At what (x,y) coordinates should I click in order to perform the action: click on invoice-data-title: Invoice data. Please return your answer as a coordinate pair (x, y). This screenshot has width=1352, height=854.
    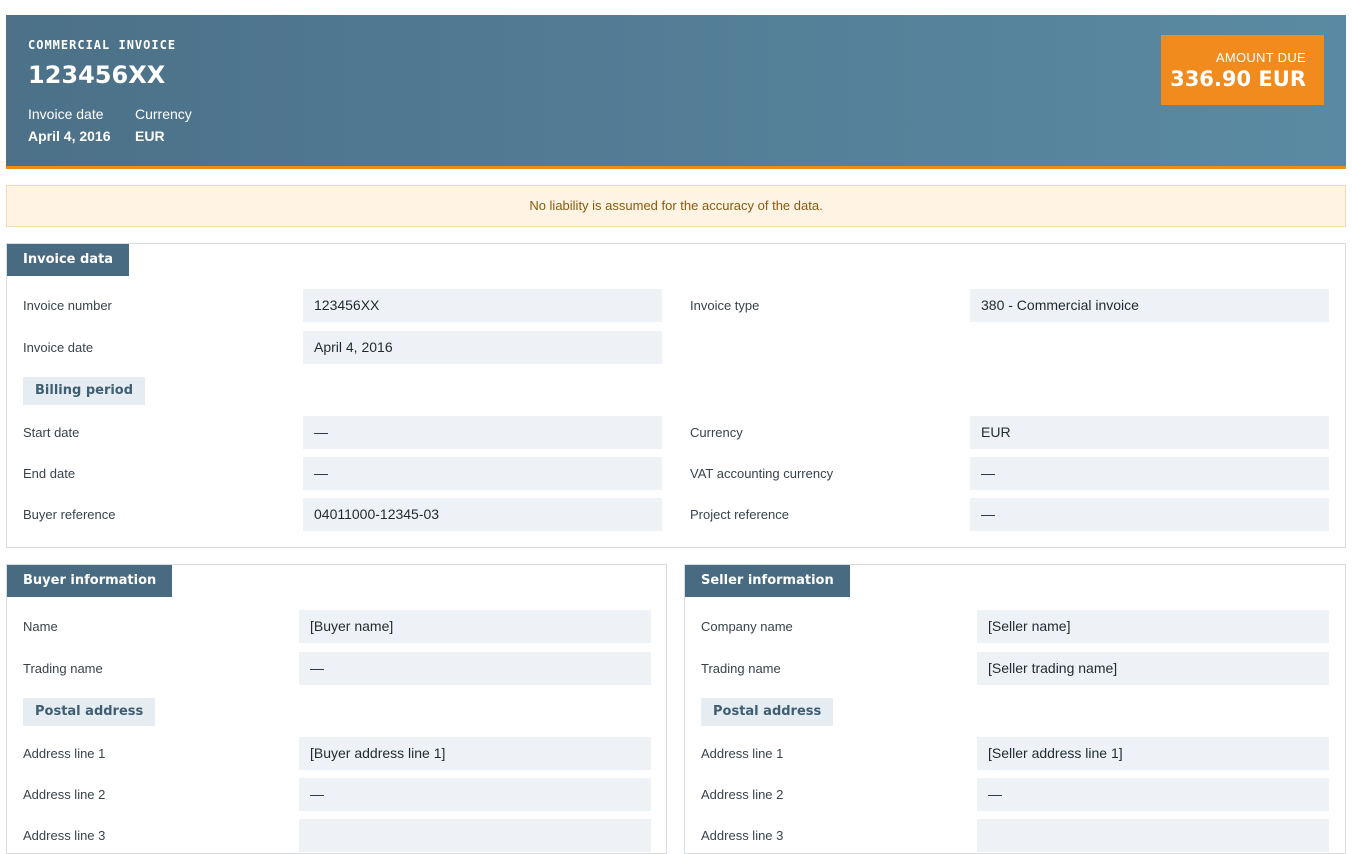
    Looking at the image, I should click on (68, 260).